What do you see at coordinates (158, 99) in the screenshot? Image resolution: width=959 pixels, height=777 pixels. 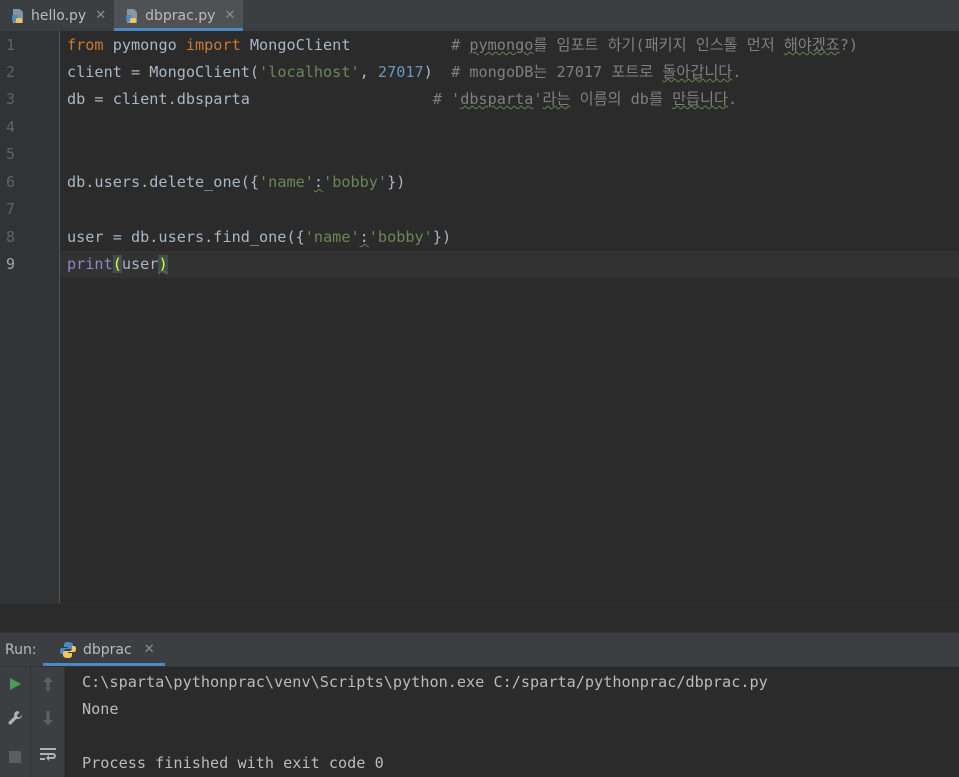 I see `code-text: db = client.dbsparta` at bounding box center [158, 99].